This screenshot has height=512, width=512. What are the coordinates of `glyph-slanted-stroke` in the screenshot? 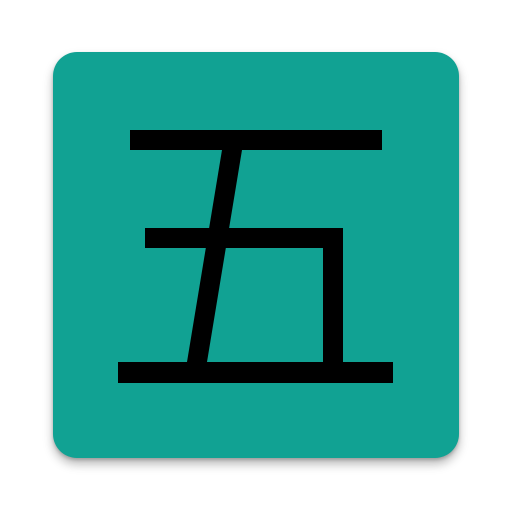 It's located at (214, 256).